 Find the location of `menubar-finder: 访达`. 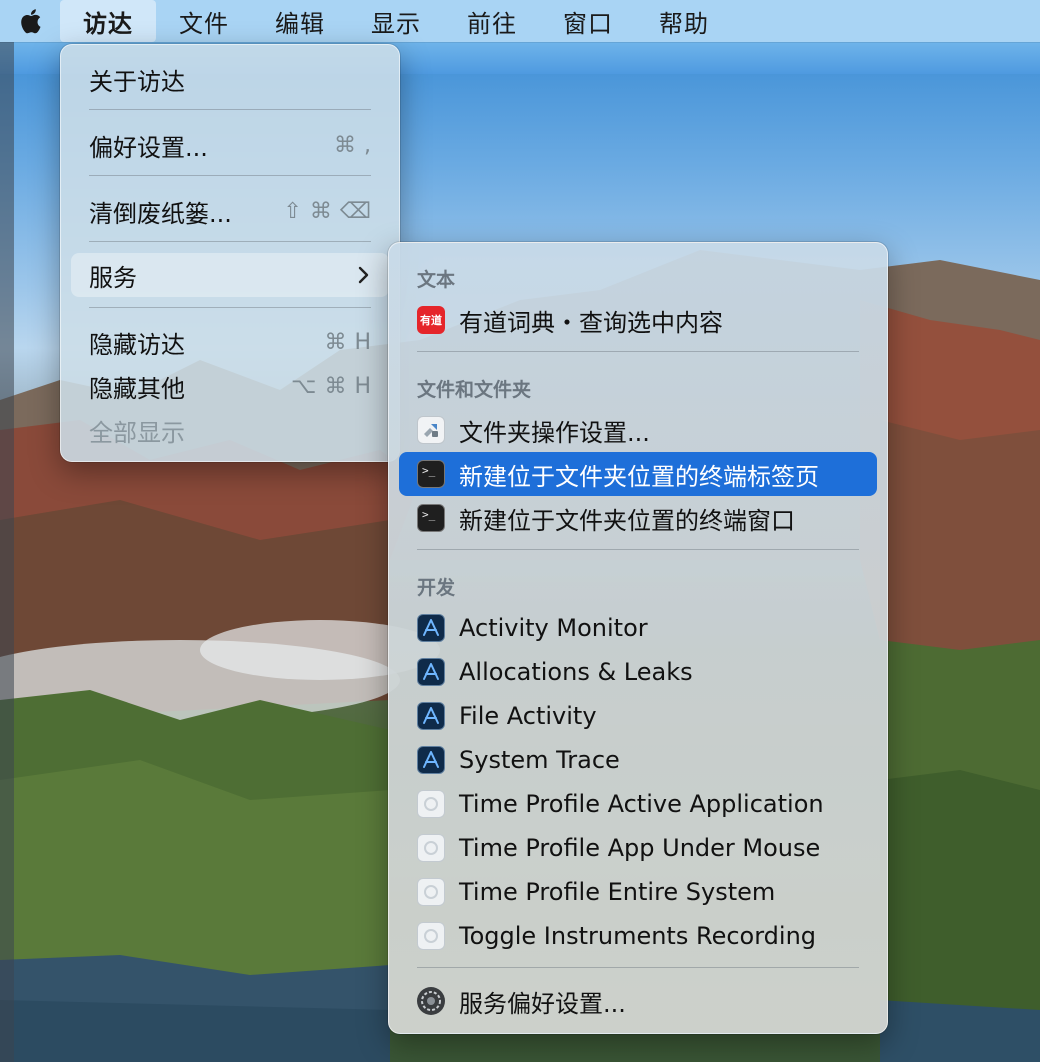

menubar-finder: 访达 is located at coordinates (108, 21).